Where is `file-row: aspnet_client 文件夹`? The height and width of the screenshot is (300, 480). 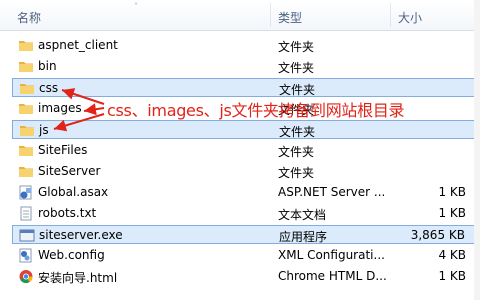
file-row: aspnet_client 文件夹 is located at coordinates (245, 45).